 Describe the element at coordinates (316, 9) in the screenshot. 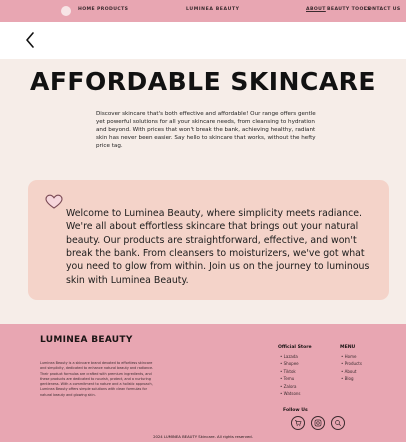

I see `nav-about: ABOUT` at that location.